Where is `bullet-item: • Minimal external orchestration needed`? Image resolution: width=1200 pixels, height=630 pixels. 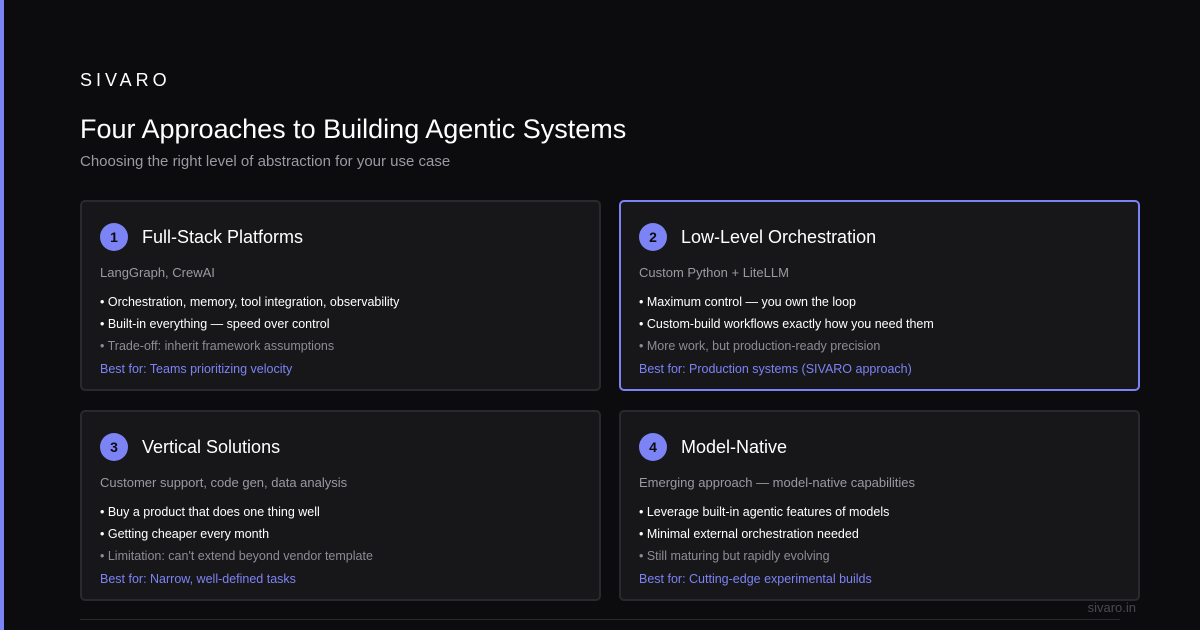
bullet-item: • Minimal external orchestration needed is located at coordinates (749, 534).